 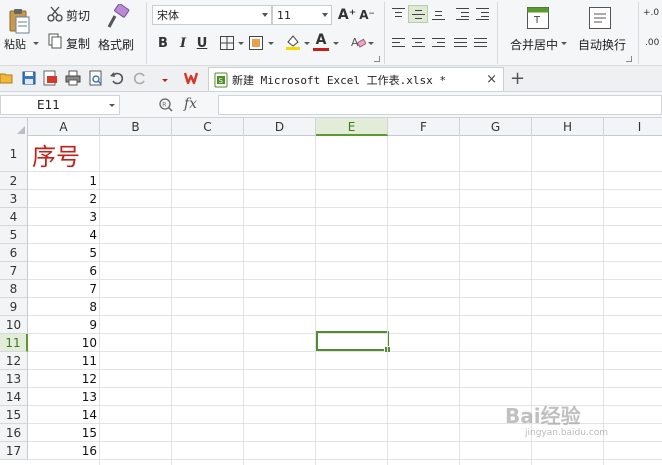 What do you see at coordinates (347, 15) in the screenshot?
I see `increase-font-button: A⁺` at bounding box center [347, 15].